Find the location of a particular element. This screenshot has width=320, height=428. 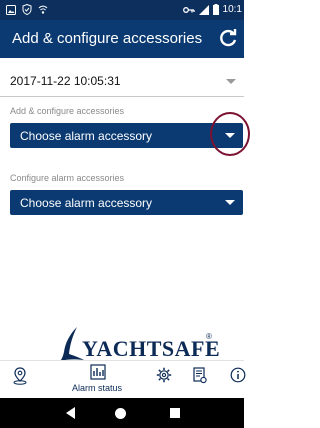

system-nav-bar is located at coordinates (122, 413).